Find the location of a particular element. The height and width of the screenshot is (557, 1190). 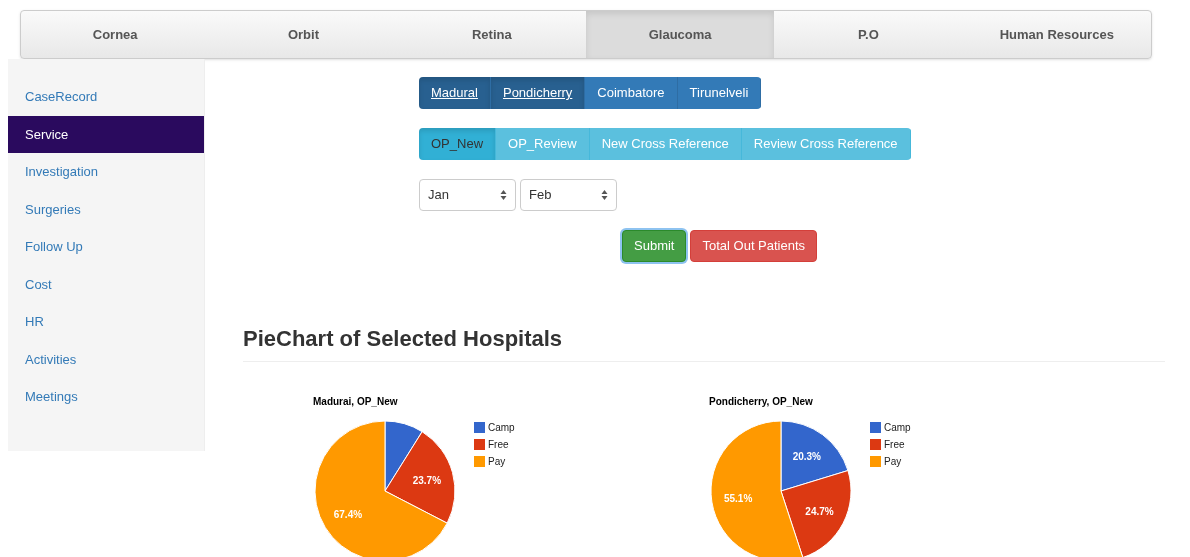

nav-tab: Human Resources is located at coordinates (1056, 34).